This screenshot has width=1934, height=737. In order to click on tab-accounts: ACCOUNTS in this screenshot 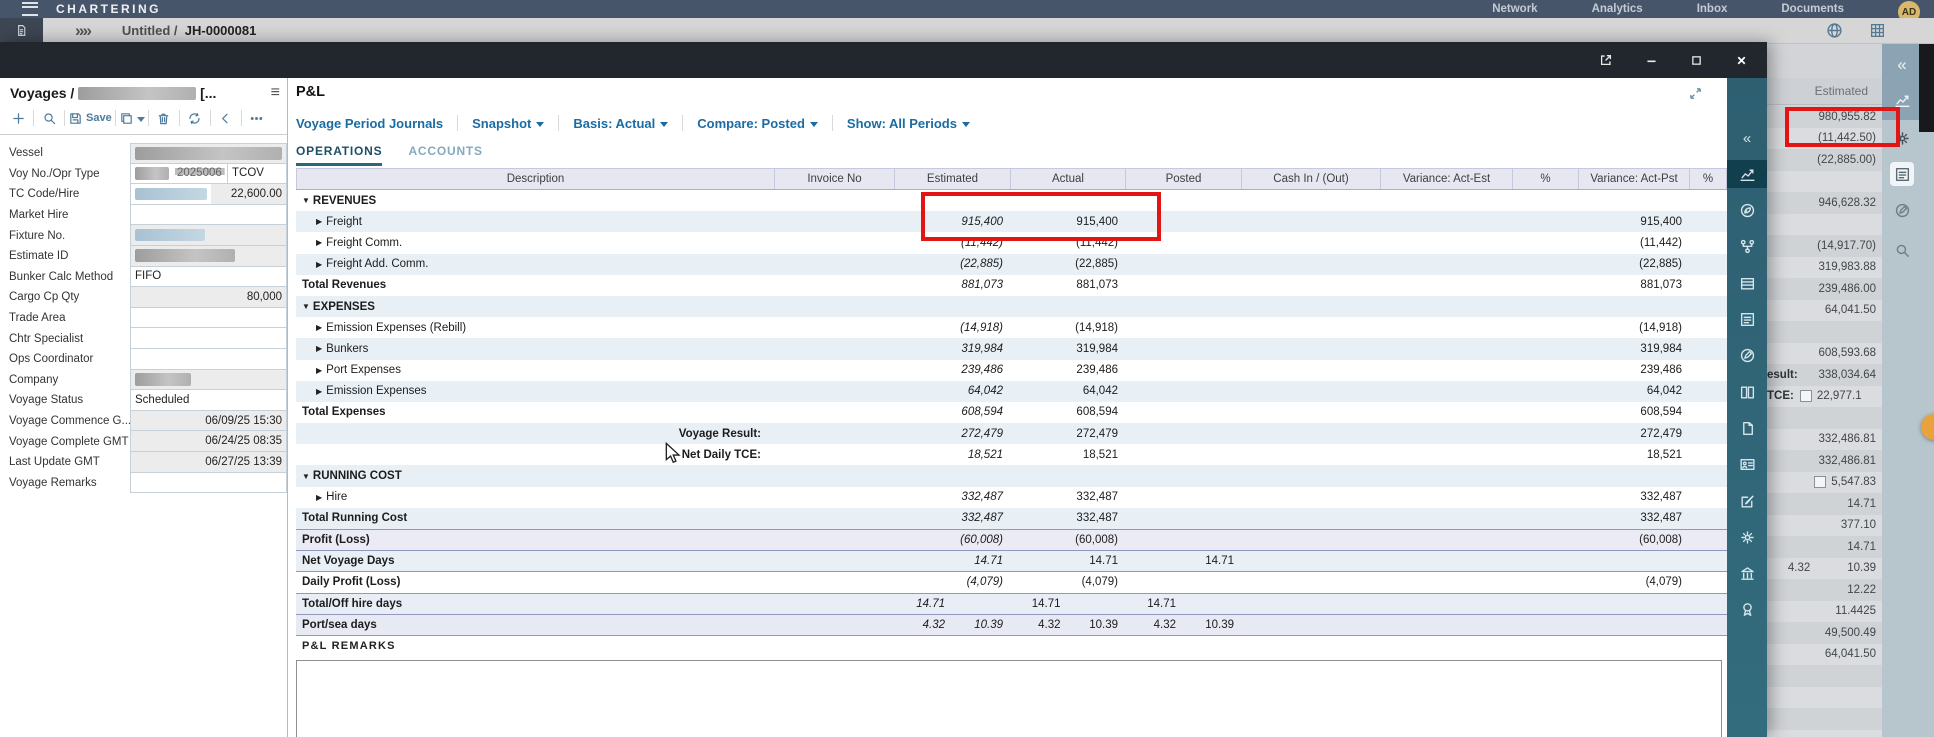, I will do `click(445, 155)`.